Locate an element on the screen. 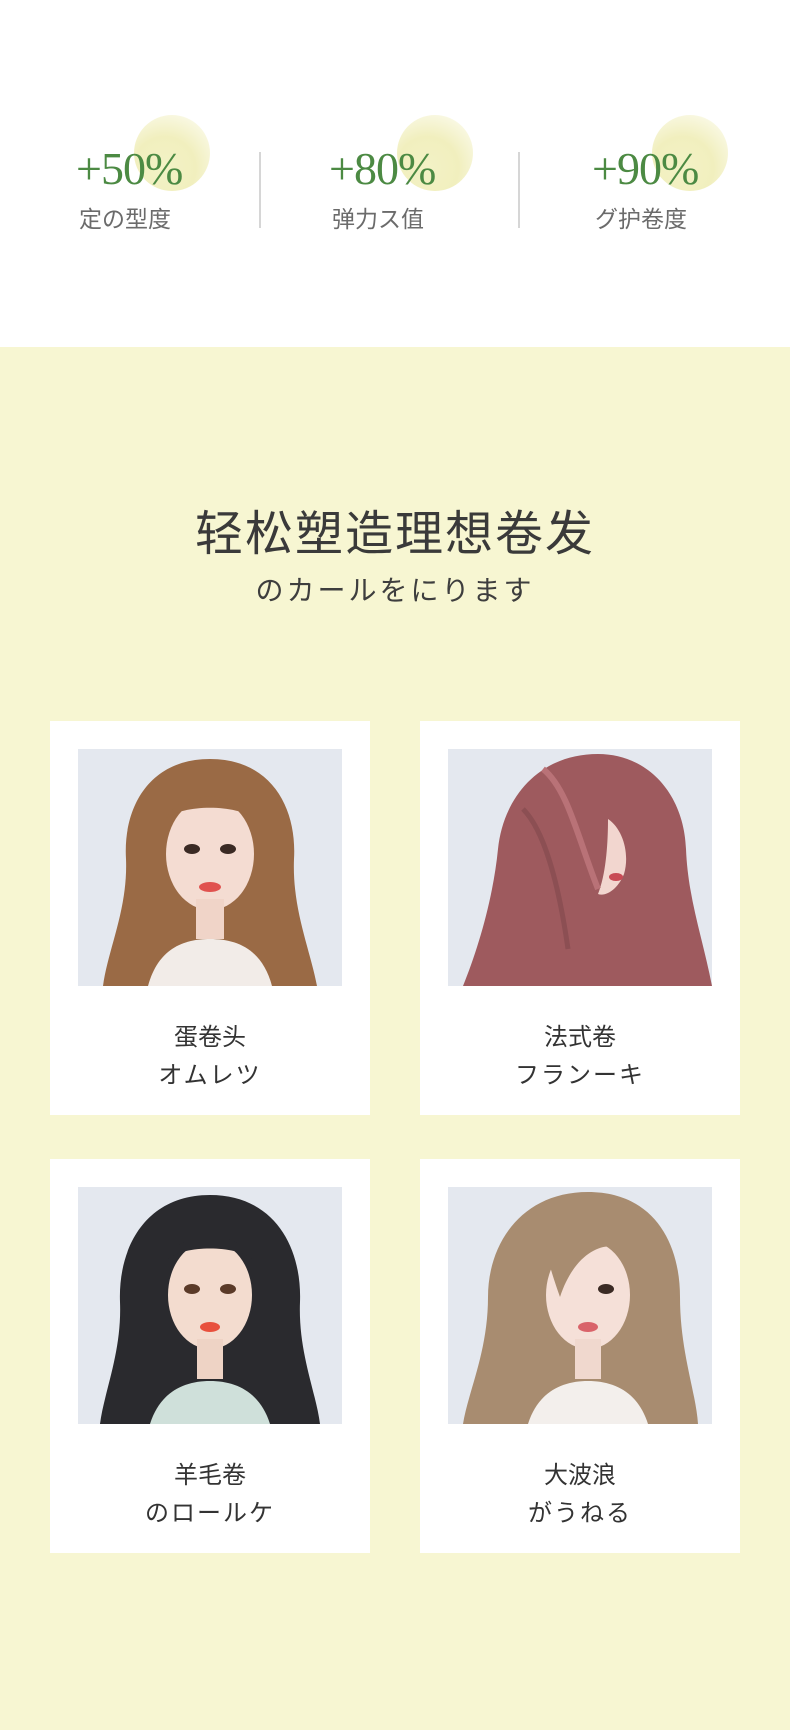 The width and height of the screenshot is (790, 1730). style-card-lamb-curl: 羊毛卷 のロールケ is located at coordinates (210, 1356).